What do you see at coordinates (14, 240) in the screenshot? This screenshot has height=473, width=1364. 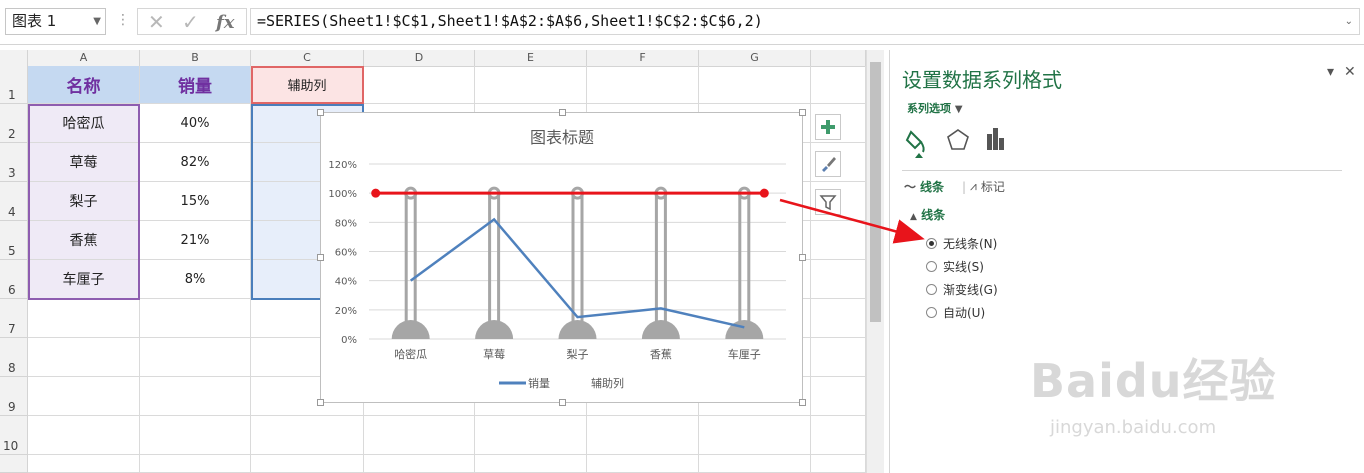 I see `row-header-5: 5` at bounding box center [14, 240].